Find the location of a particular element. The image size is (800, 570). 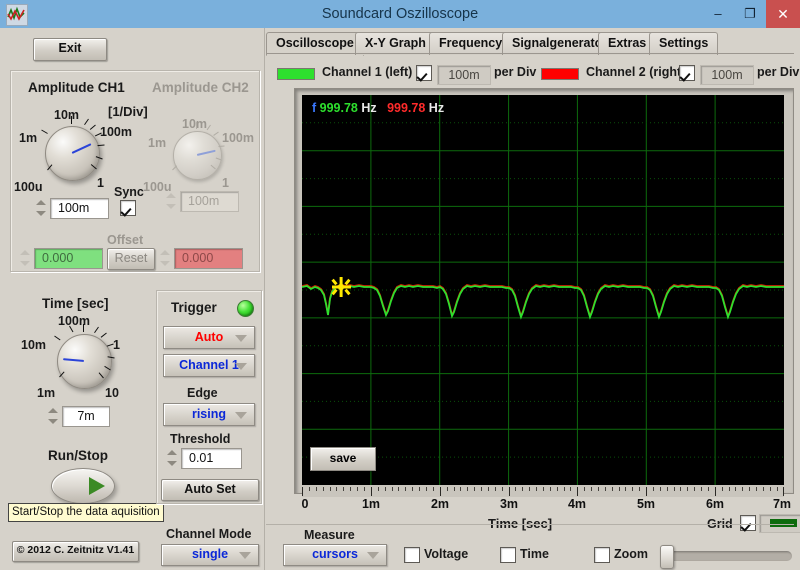

time-checkbox is located at coordinates (508, 555).